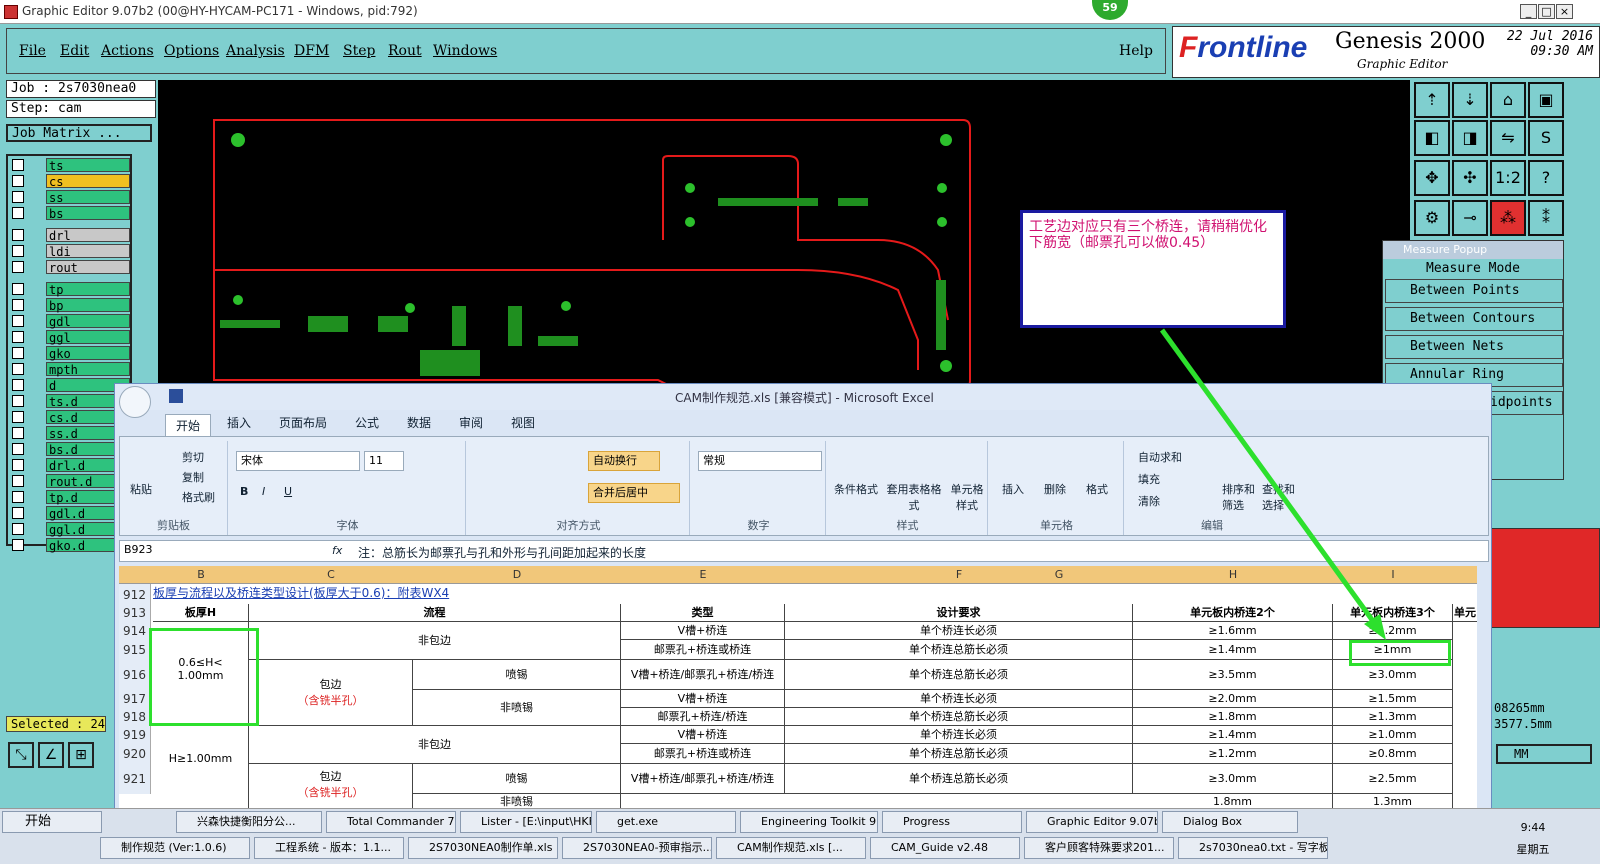 This screenshot has width=1600, height=864. What do you see at coordinates (1533, 849) in the screenshot?
I see `weekday: 星期五` at bounding box center [1533, 849].